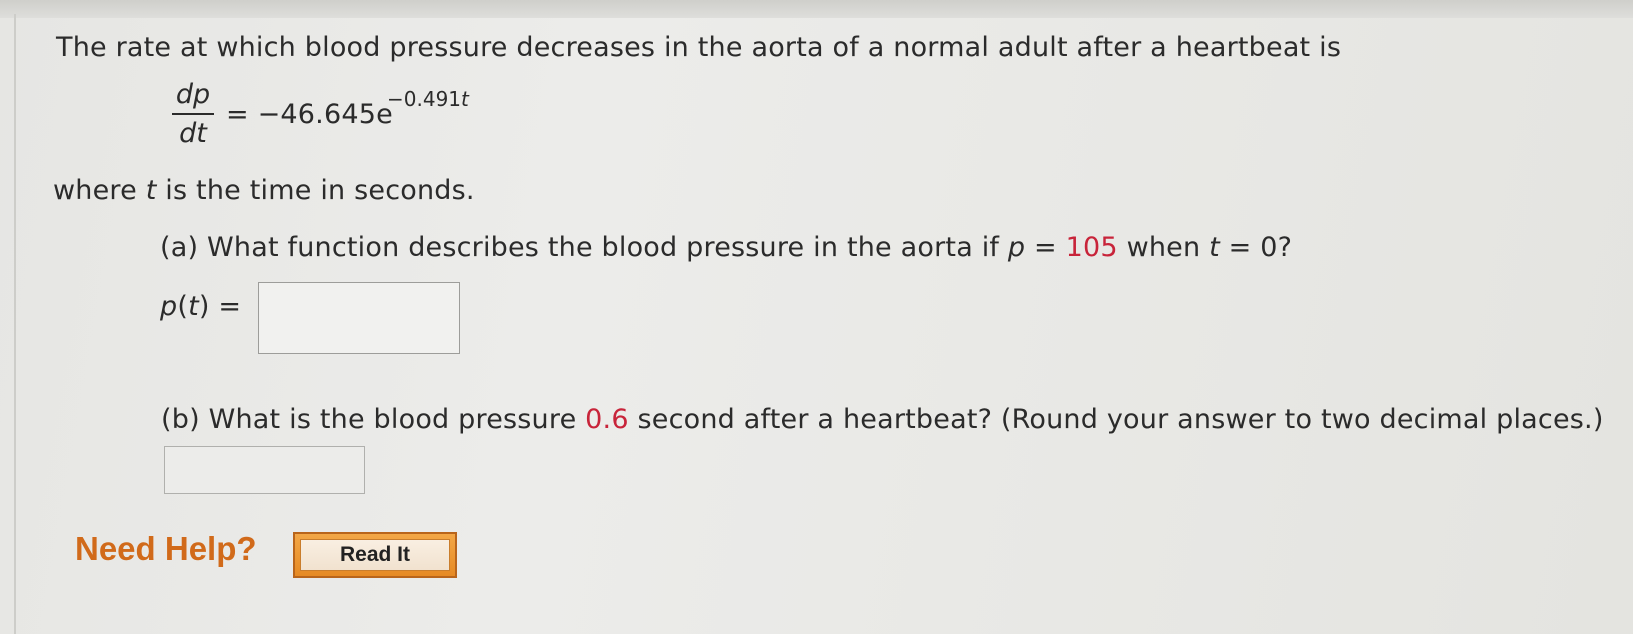  What do you see at coordinates (183, 306) in the screenshot?
I see `answer-a-label-open: (` at bounding box center [183, 306].